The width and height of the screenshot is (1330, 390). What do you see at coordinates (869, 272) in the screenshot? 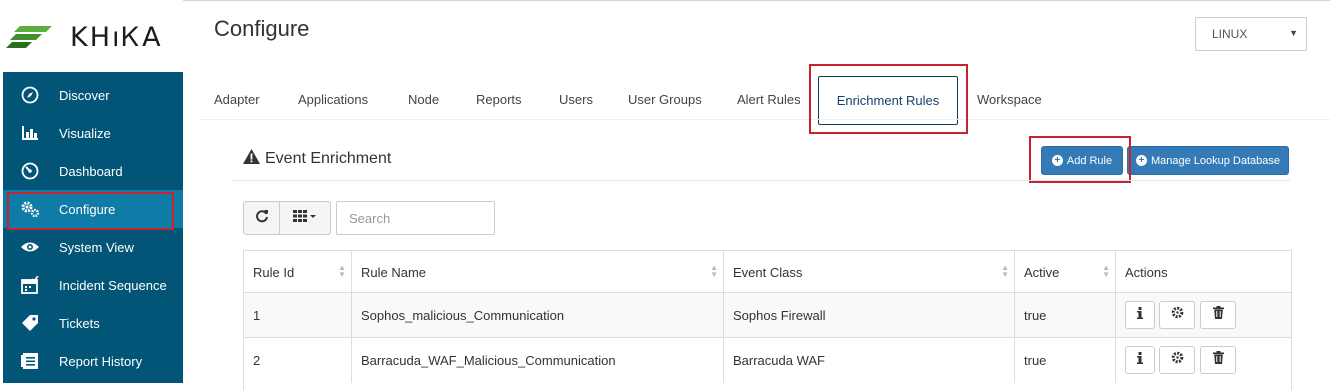
I see `column-header-event-class: Event Class ▲ ▼` at bounding box center [869, 272].